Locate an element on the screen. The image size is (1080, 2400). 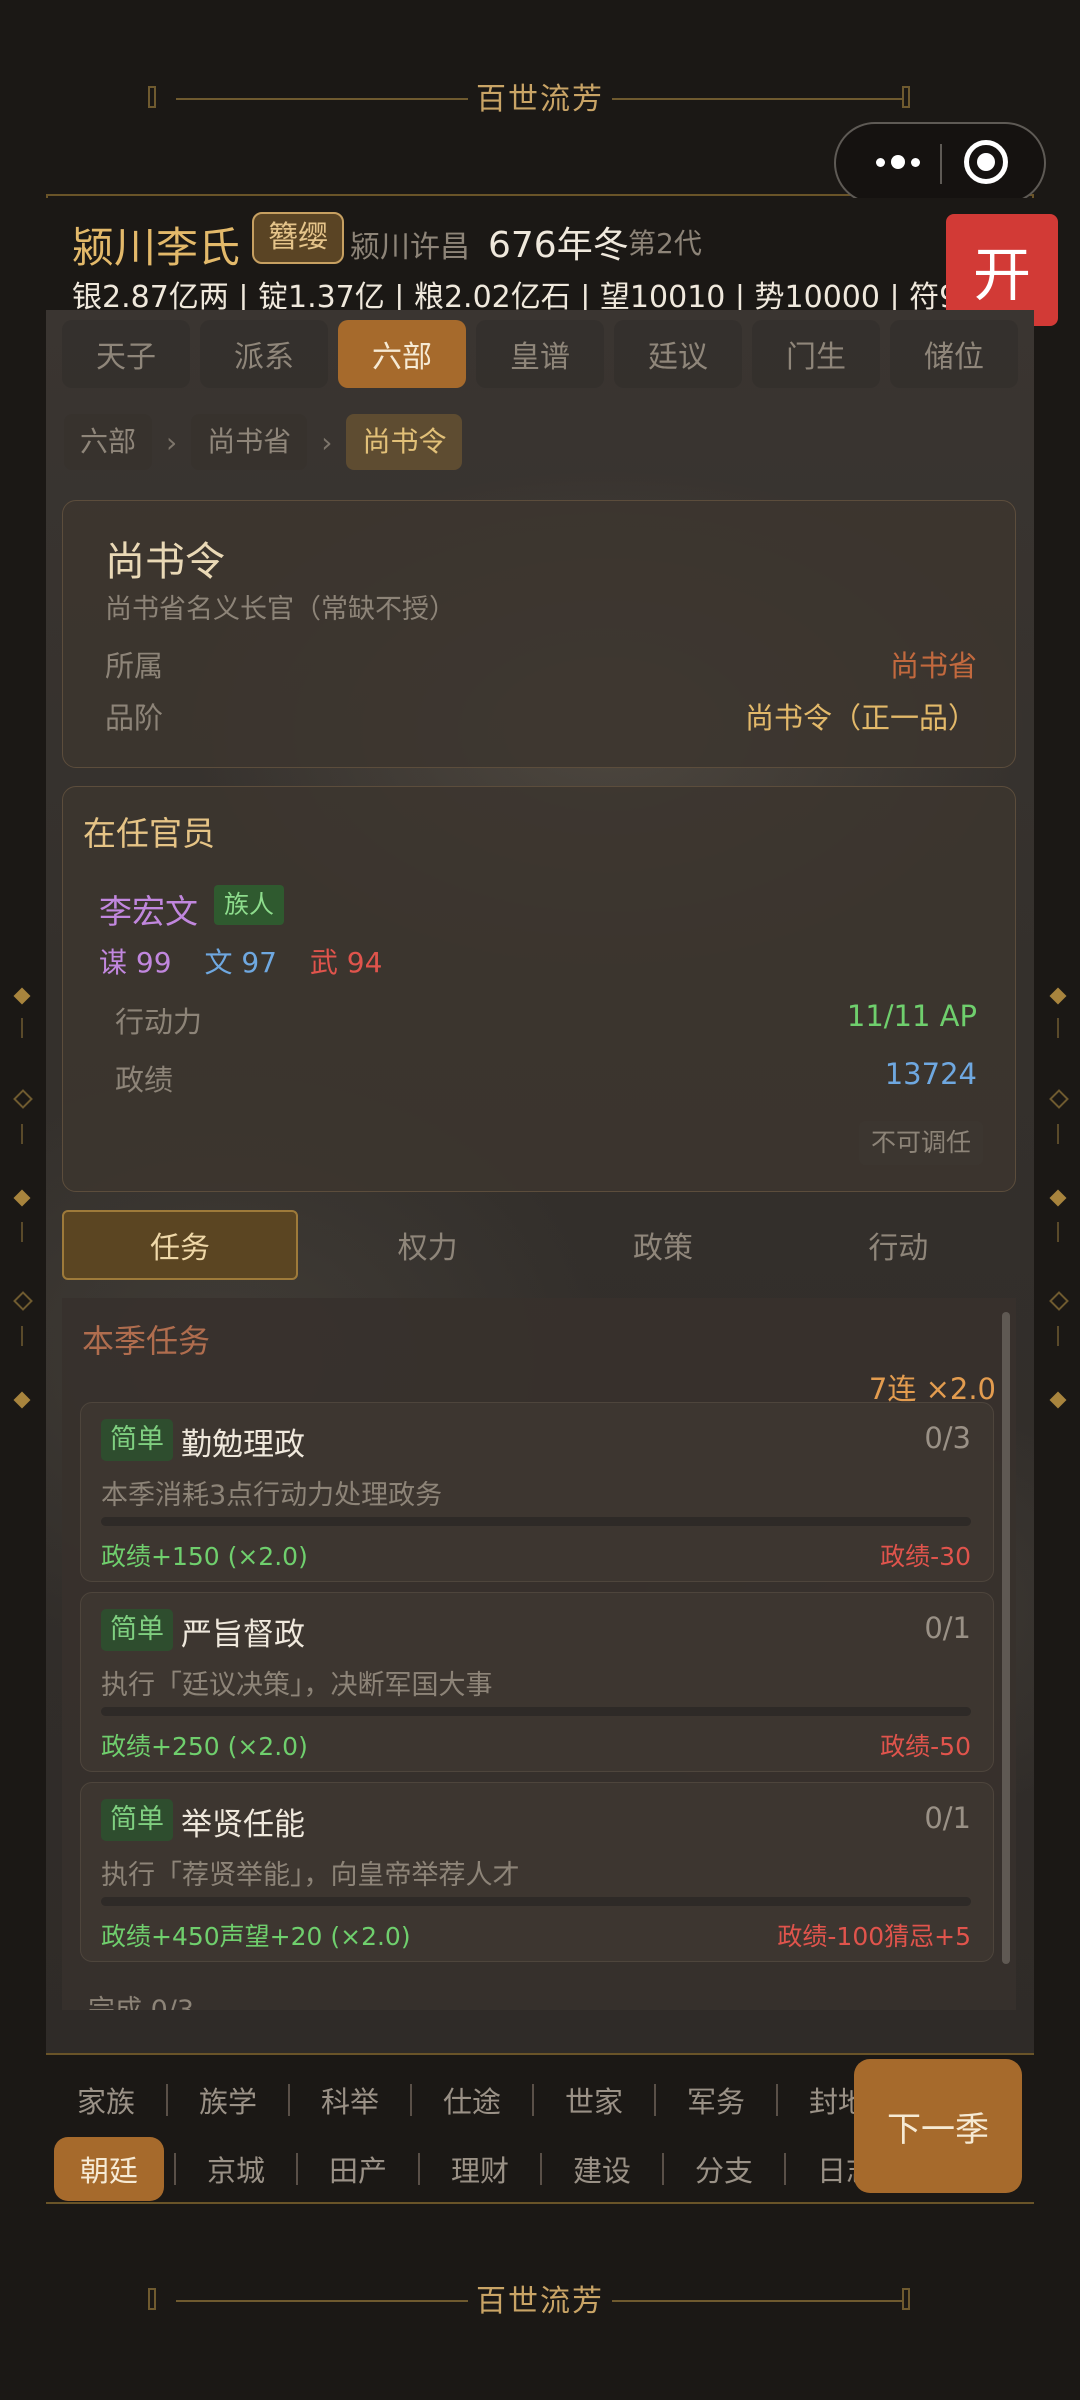
task-description: 本季消耗3点行动力处理政务 is located at coordinates (272, 1495).